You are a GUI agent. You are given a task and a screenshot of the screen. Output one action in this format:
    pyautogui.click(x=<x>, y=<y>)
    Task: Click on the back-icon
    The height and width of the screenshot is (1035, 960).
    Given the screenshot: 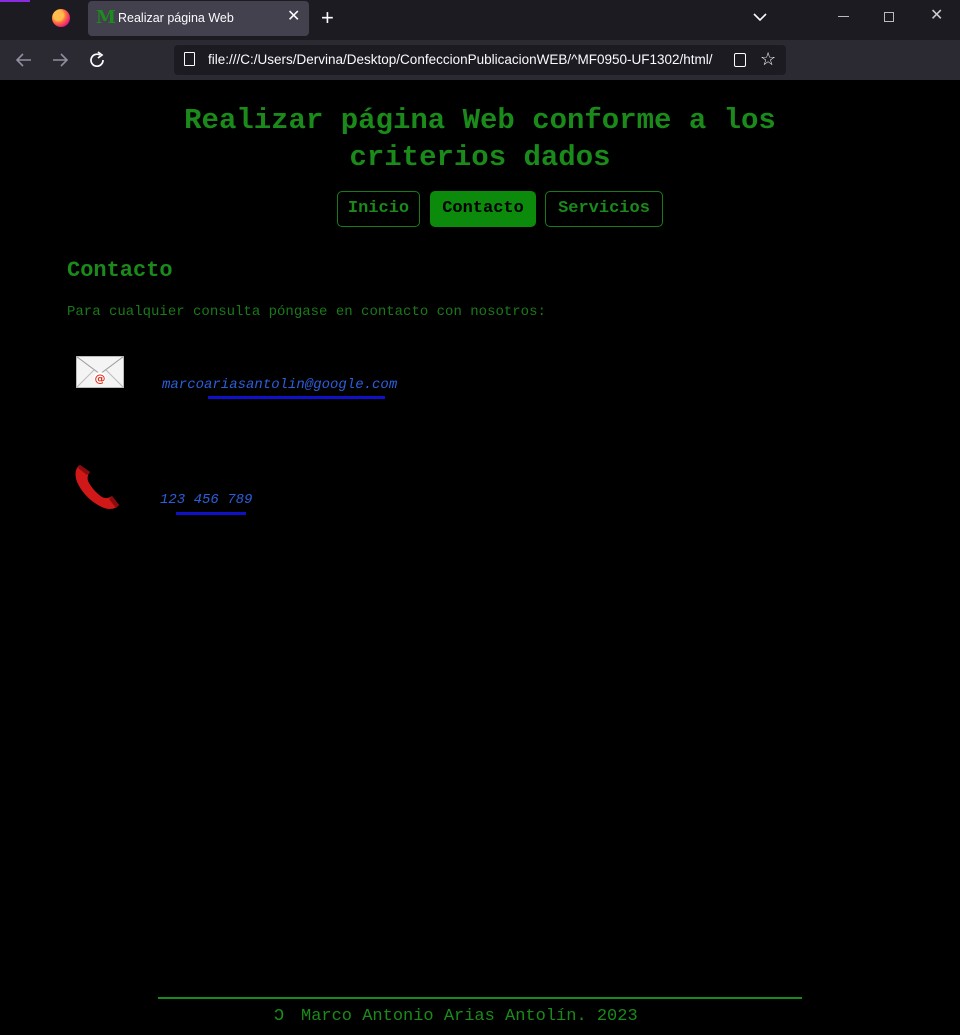 What is the action you would take?
    pyautogui.click(x=24, y=60)
    